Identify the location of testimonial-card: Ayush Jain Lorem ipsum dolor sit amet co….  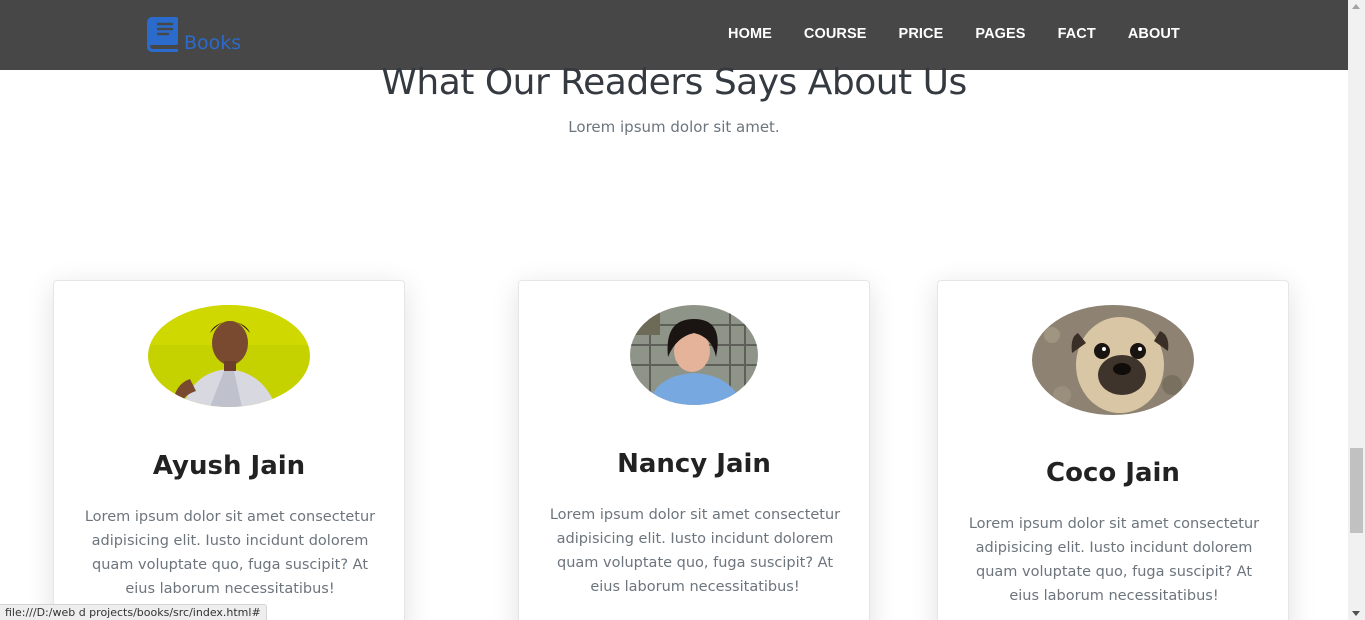
(229, 450).